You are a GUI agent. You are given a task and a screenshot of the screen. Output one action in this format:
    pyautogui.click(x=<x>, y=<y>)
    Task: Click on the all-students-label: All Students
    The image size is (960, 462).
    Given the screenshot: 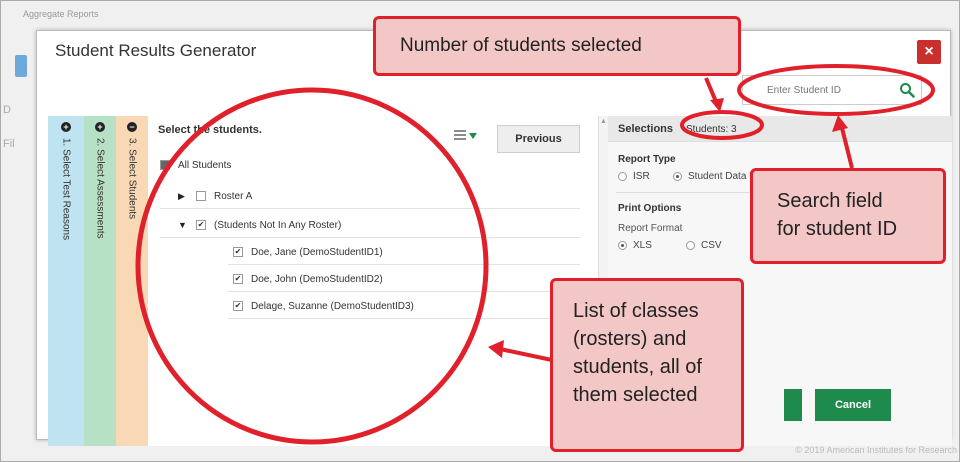 What is the action you would take?
    pyautogui.click(x=205, y=165)
    